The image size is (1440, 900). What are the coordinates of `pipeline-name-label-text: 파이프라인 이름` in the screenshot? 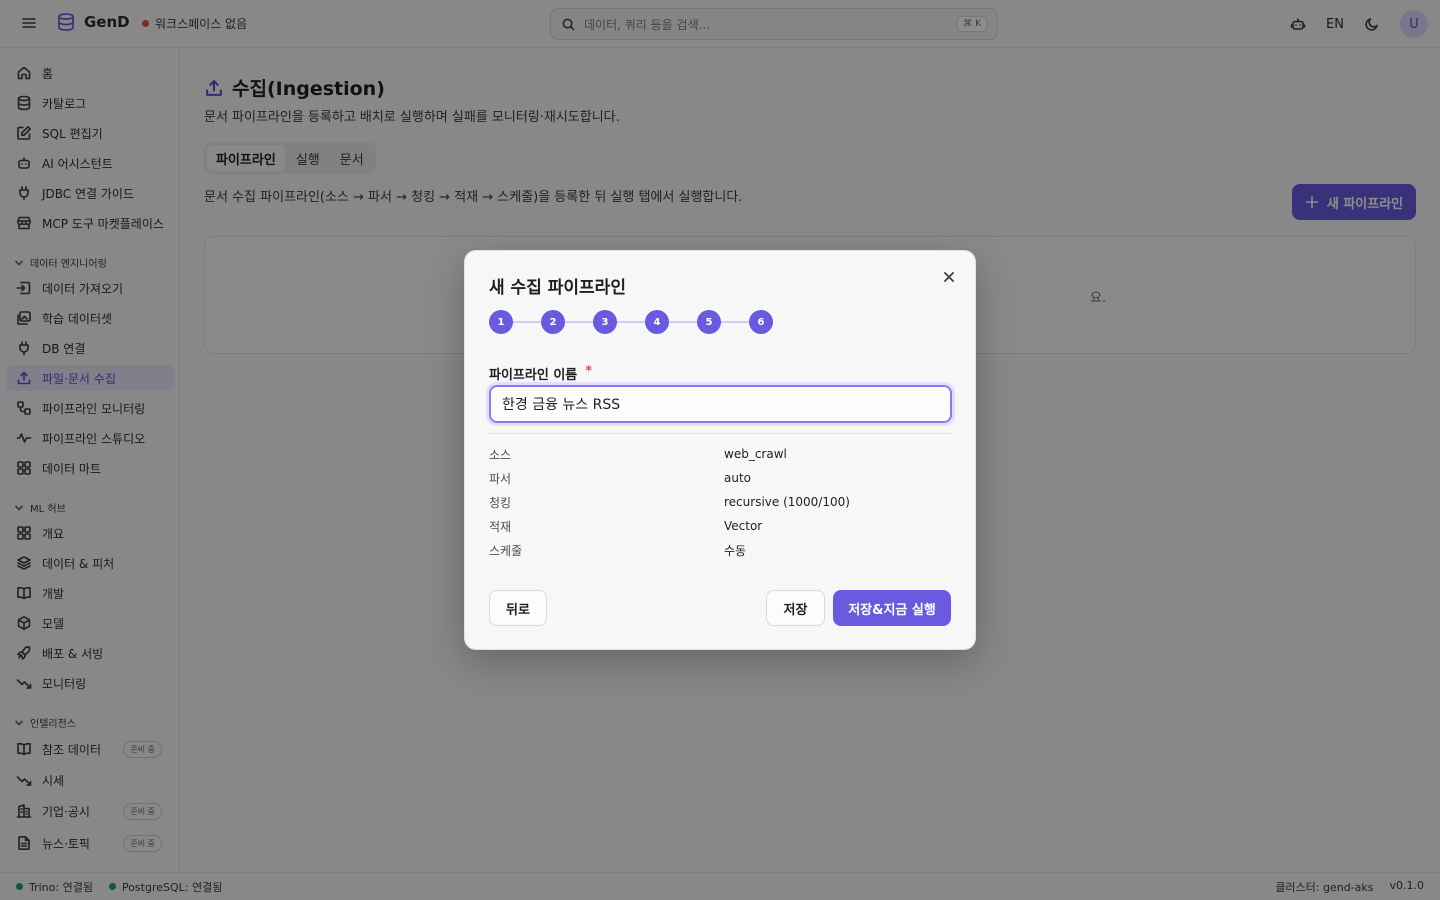 It's located at (533, 375).